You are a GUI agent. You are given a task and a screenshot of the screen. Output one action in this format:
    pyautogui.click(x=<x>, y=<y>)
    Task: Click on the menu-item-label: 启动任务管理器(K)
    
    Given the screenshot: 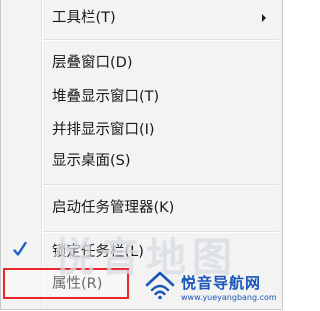 What is the action you would take?
    pyautogui.click(x=113, y=208)
    